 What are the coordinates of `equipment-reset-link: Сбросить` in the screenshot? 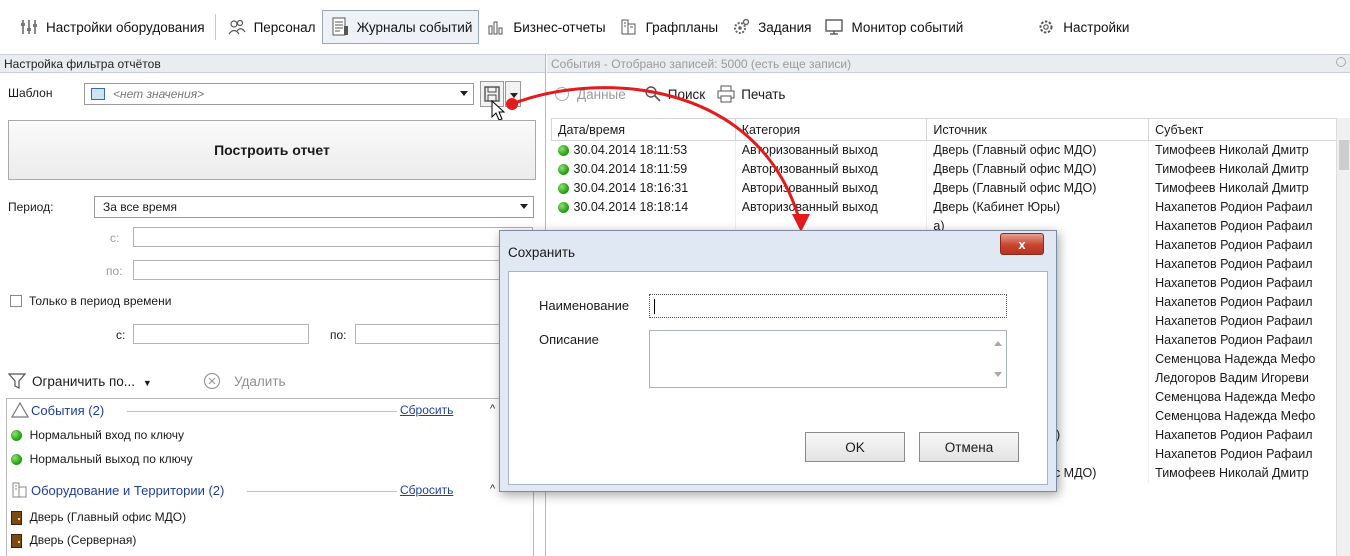 It's located at (426, 490).